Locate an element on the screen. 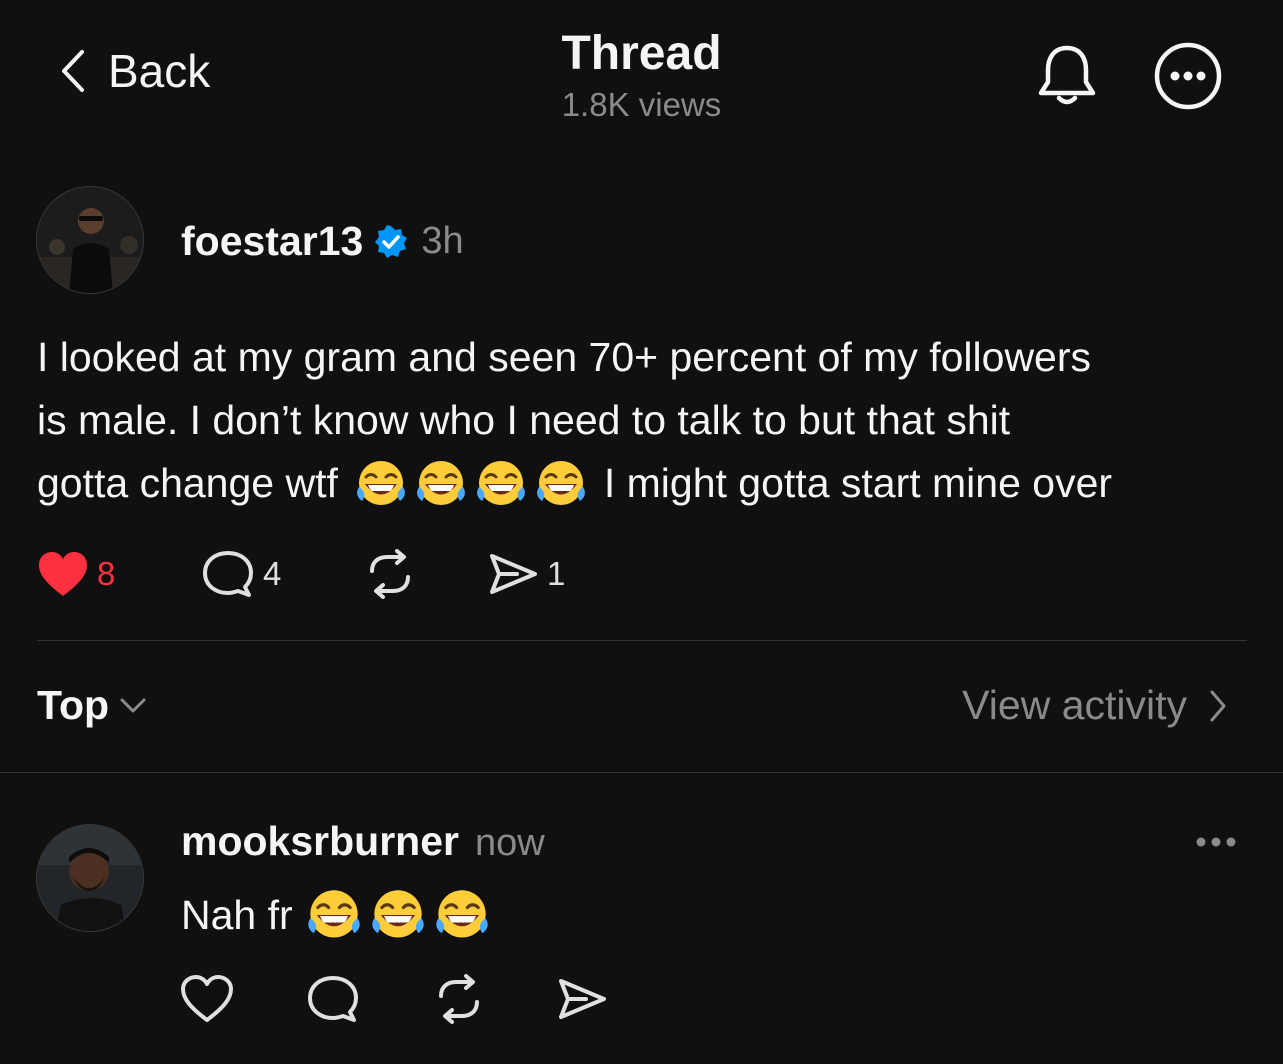 The image size is (1283, 1064). verified-badge-icon is located at coordinates (391, 242).